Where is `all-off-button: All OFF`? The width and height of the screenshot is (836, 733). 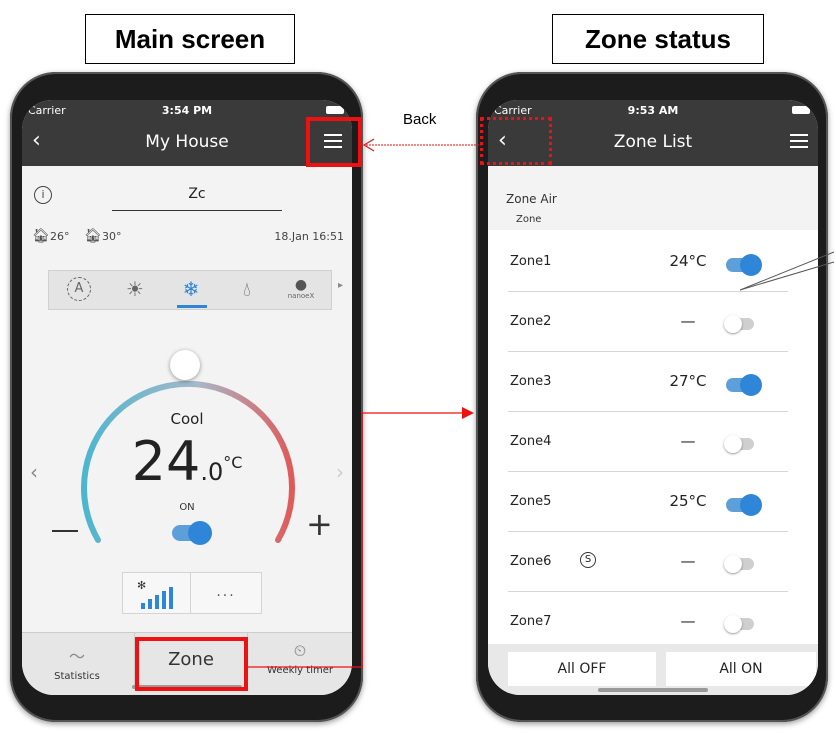 all-off-button: All OFF is located at coordinates (582, 669).